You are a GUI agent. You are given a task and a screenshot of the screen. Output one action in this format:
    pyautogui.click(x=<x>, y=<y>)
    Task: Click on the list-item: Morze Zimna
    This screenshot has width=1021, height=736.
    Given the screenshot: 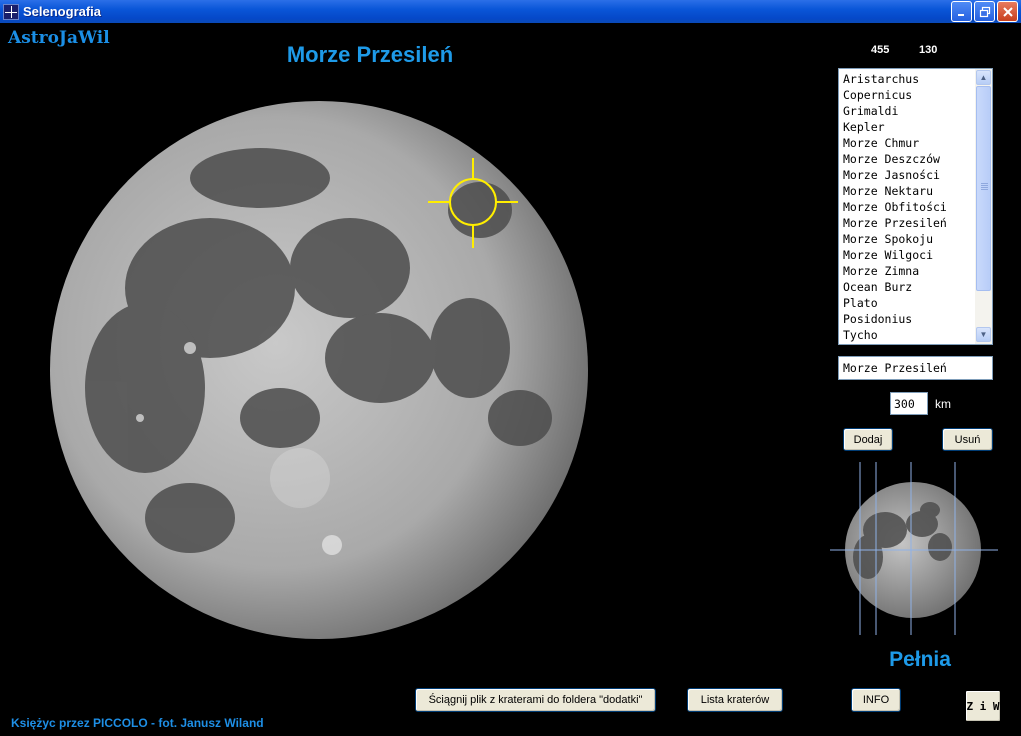 What is the action you would take?
    pyautogui.click(x=895, y=271)
    